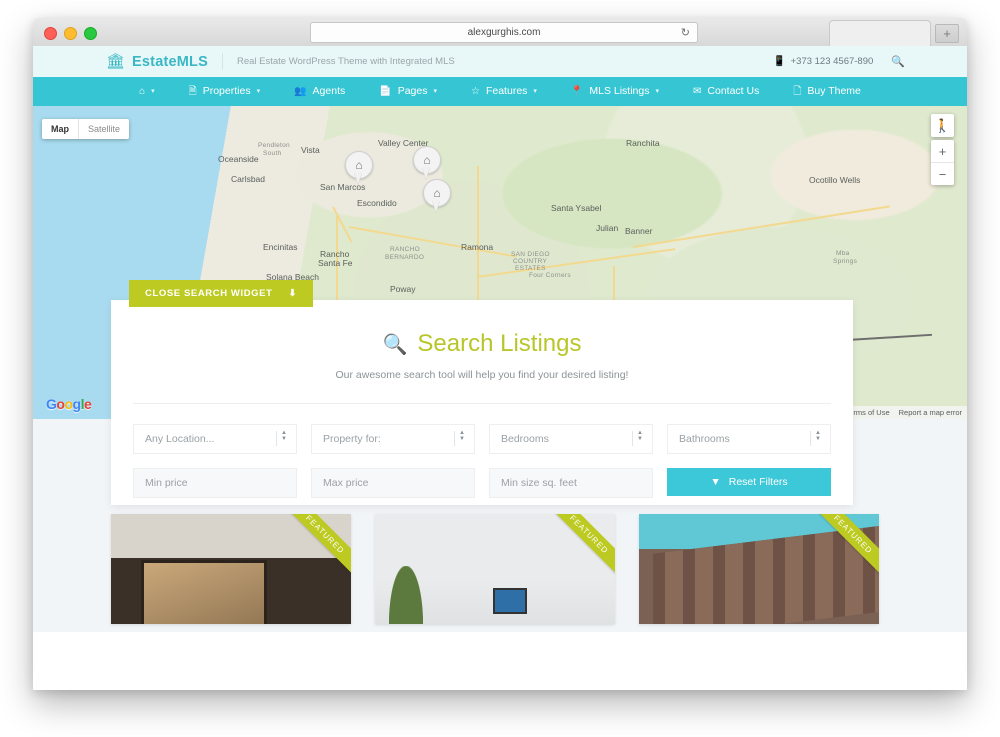 The height and width of the screenshot is (737, 1000). I want to click on map-type-switcher: Map Satellite, so click(86, 129).